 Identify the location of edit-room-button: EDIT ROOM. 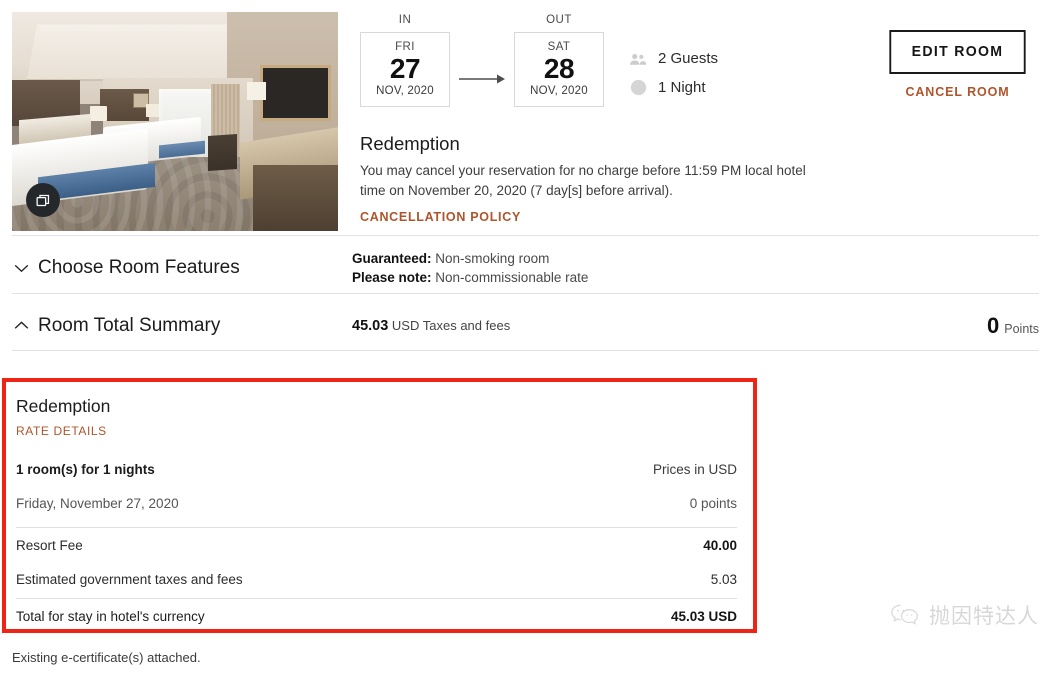
(957, 52).